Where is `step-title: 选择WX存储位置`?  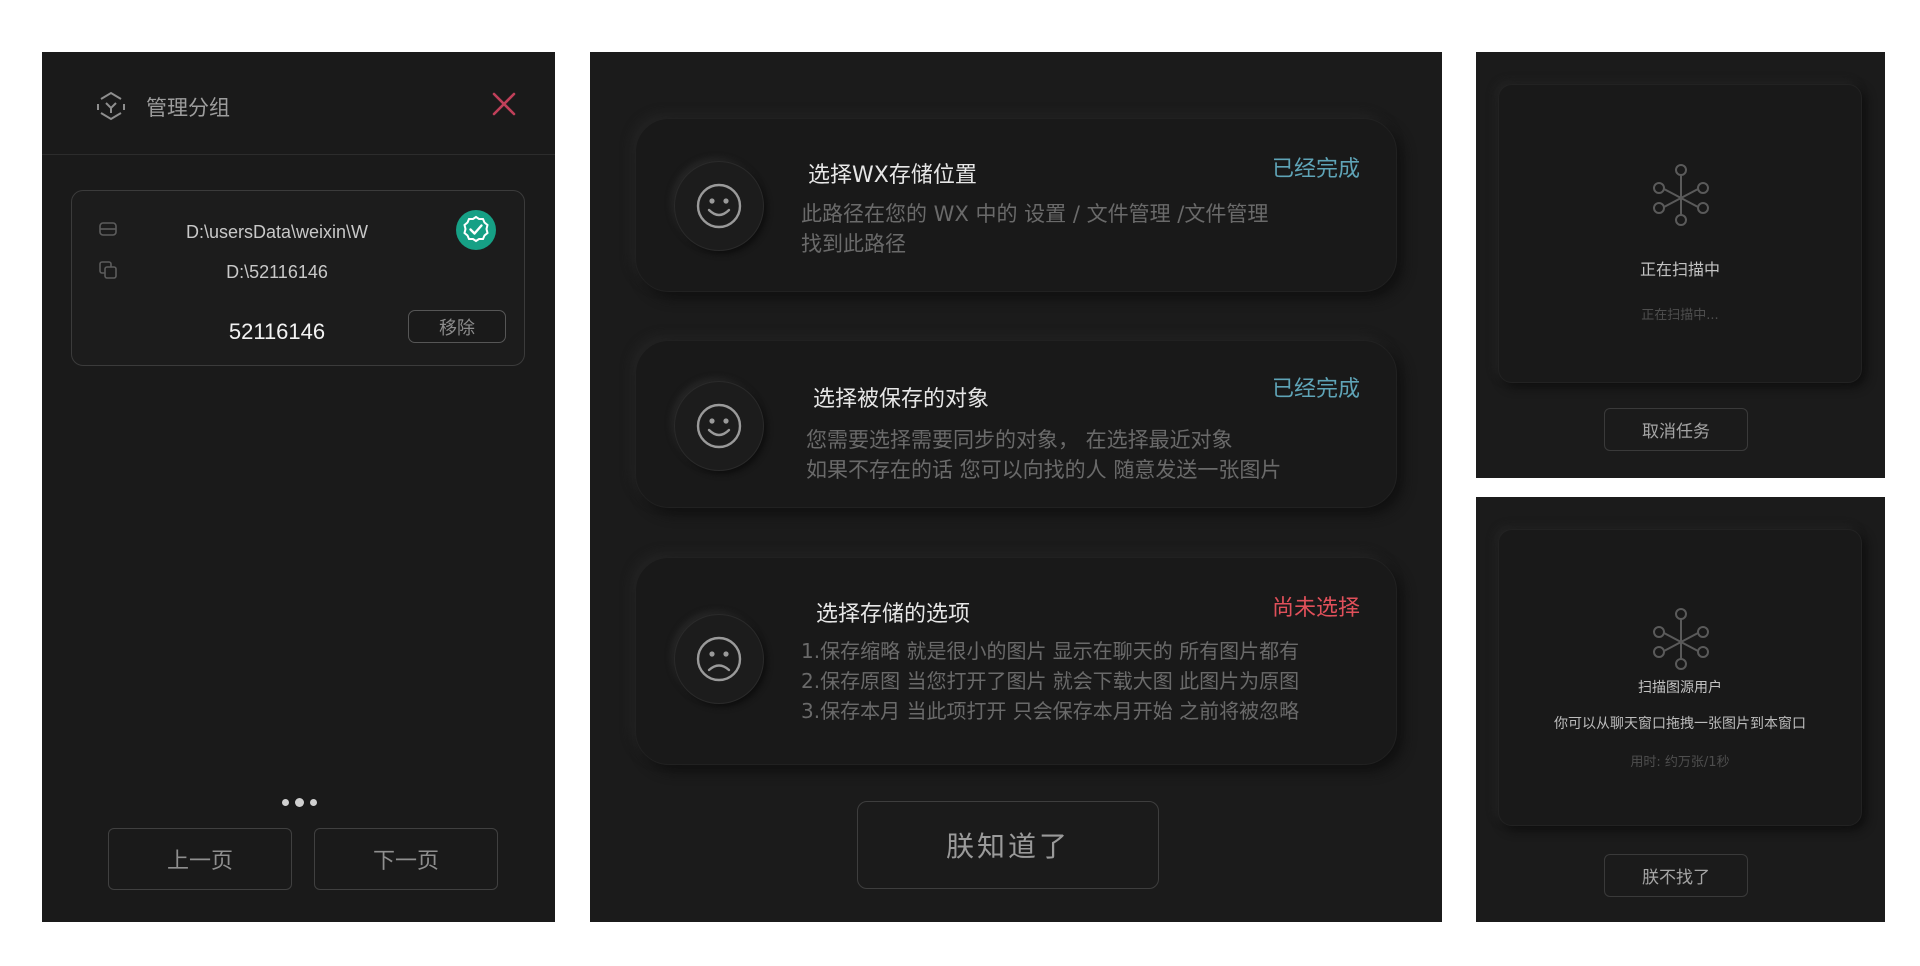
step-title: 选择WX存储位置 is located at coordinates (892, 175).